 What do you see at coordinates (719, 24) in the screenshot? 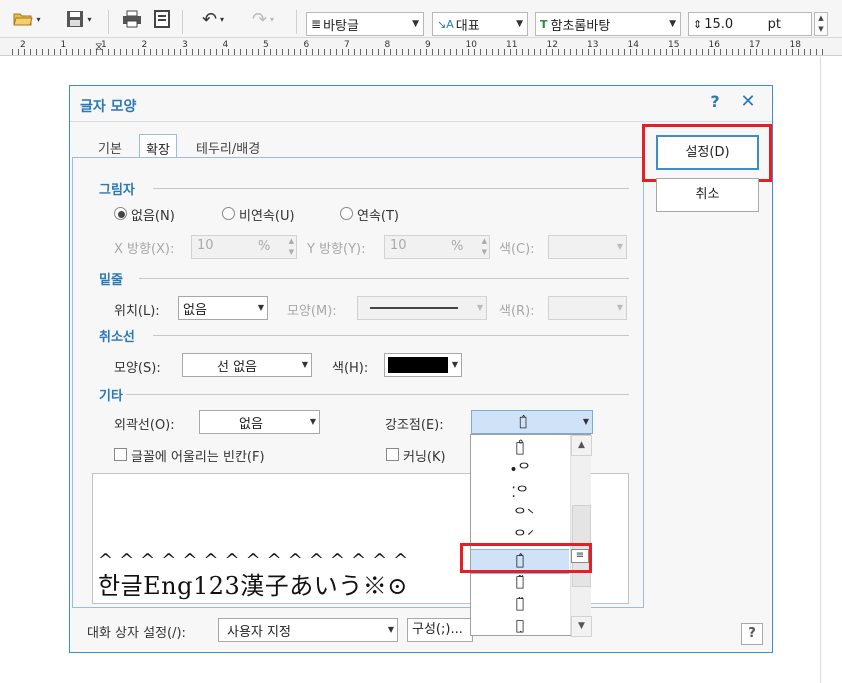
I see `font-size-value: 15.0` at bounding box center [719, 24].